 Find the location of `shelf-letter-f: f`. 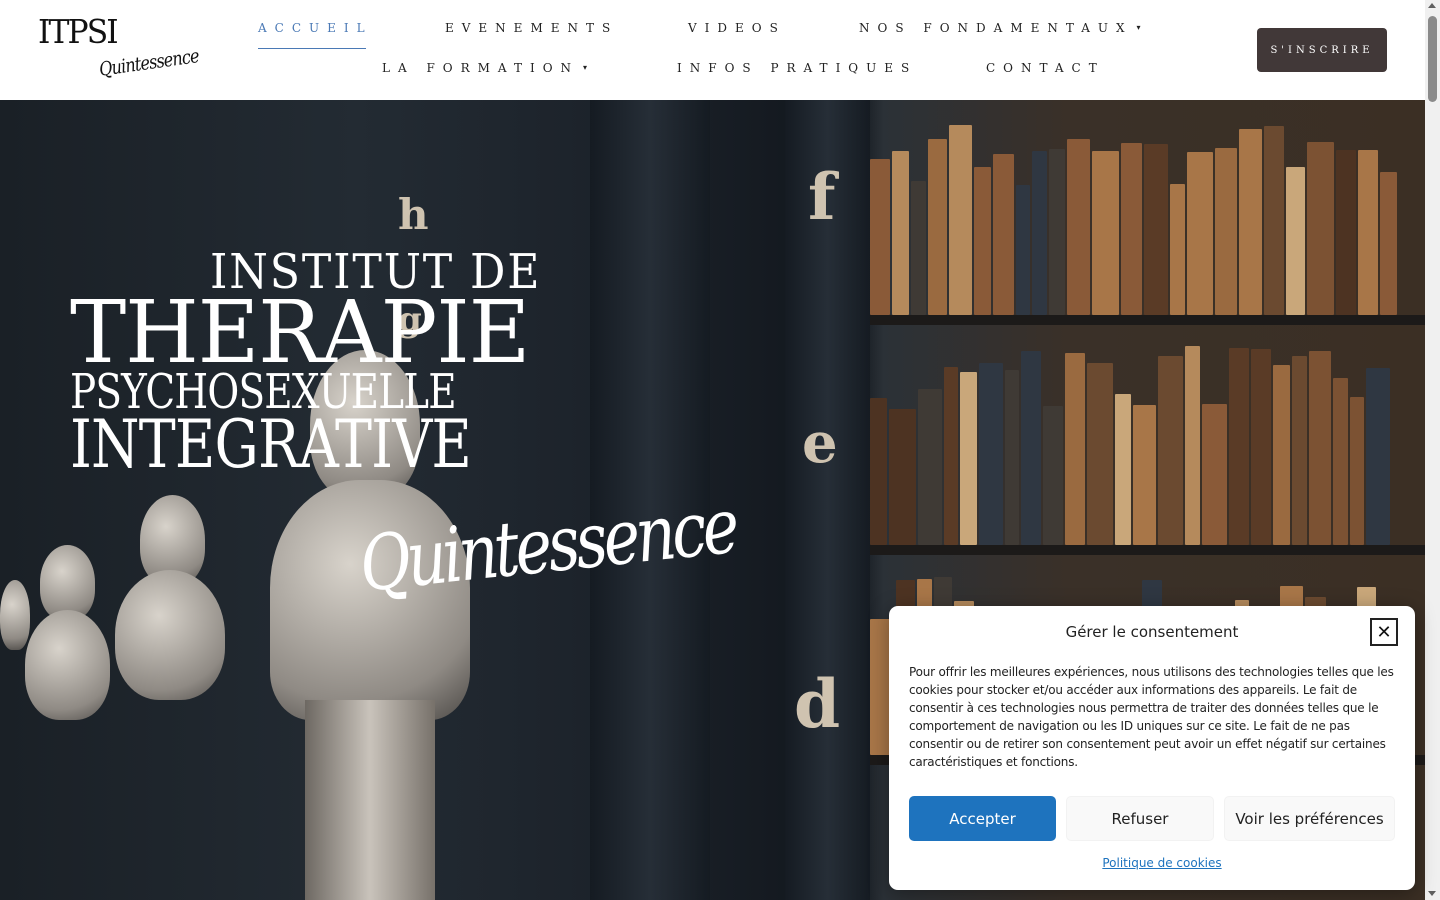

shelf-letter-f: f is located at coordinates (822, 197).